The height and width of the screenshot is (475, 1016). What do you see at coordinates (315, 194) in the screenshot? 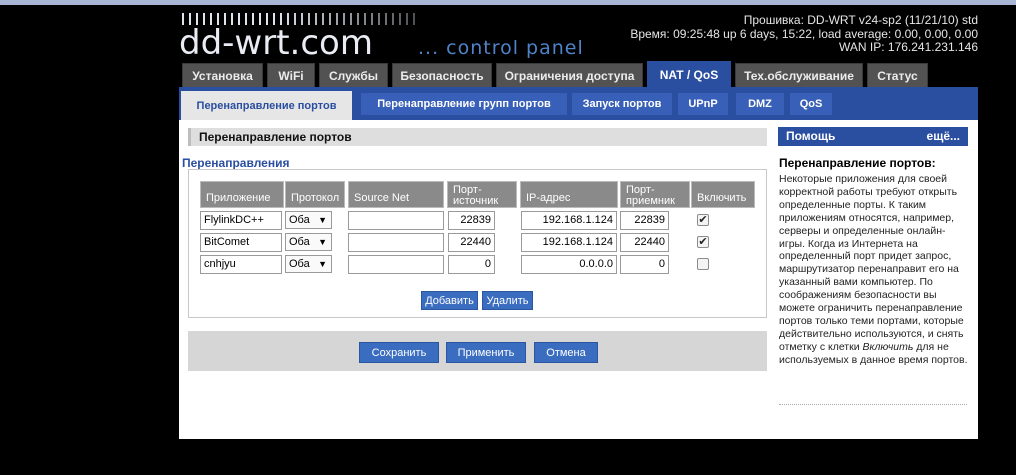
I see `col-header-protocol: Протокол` at bounding box center [315, 194].